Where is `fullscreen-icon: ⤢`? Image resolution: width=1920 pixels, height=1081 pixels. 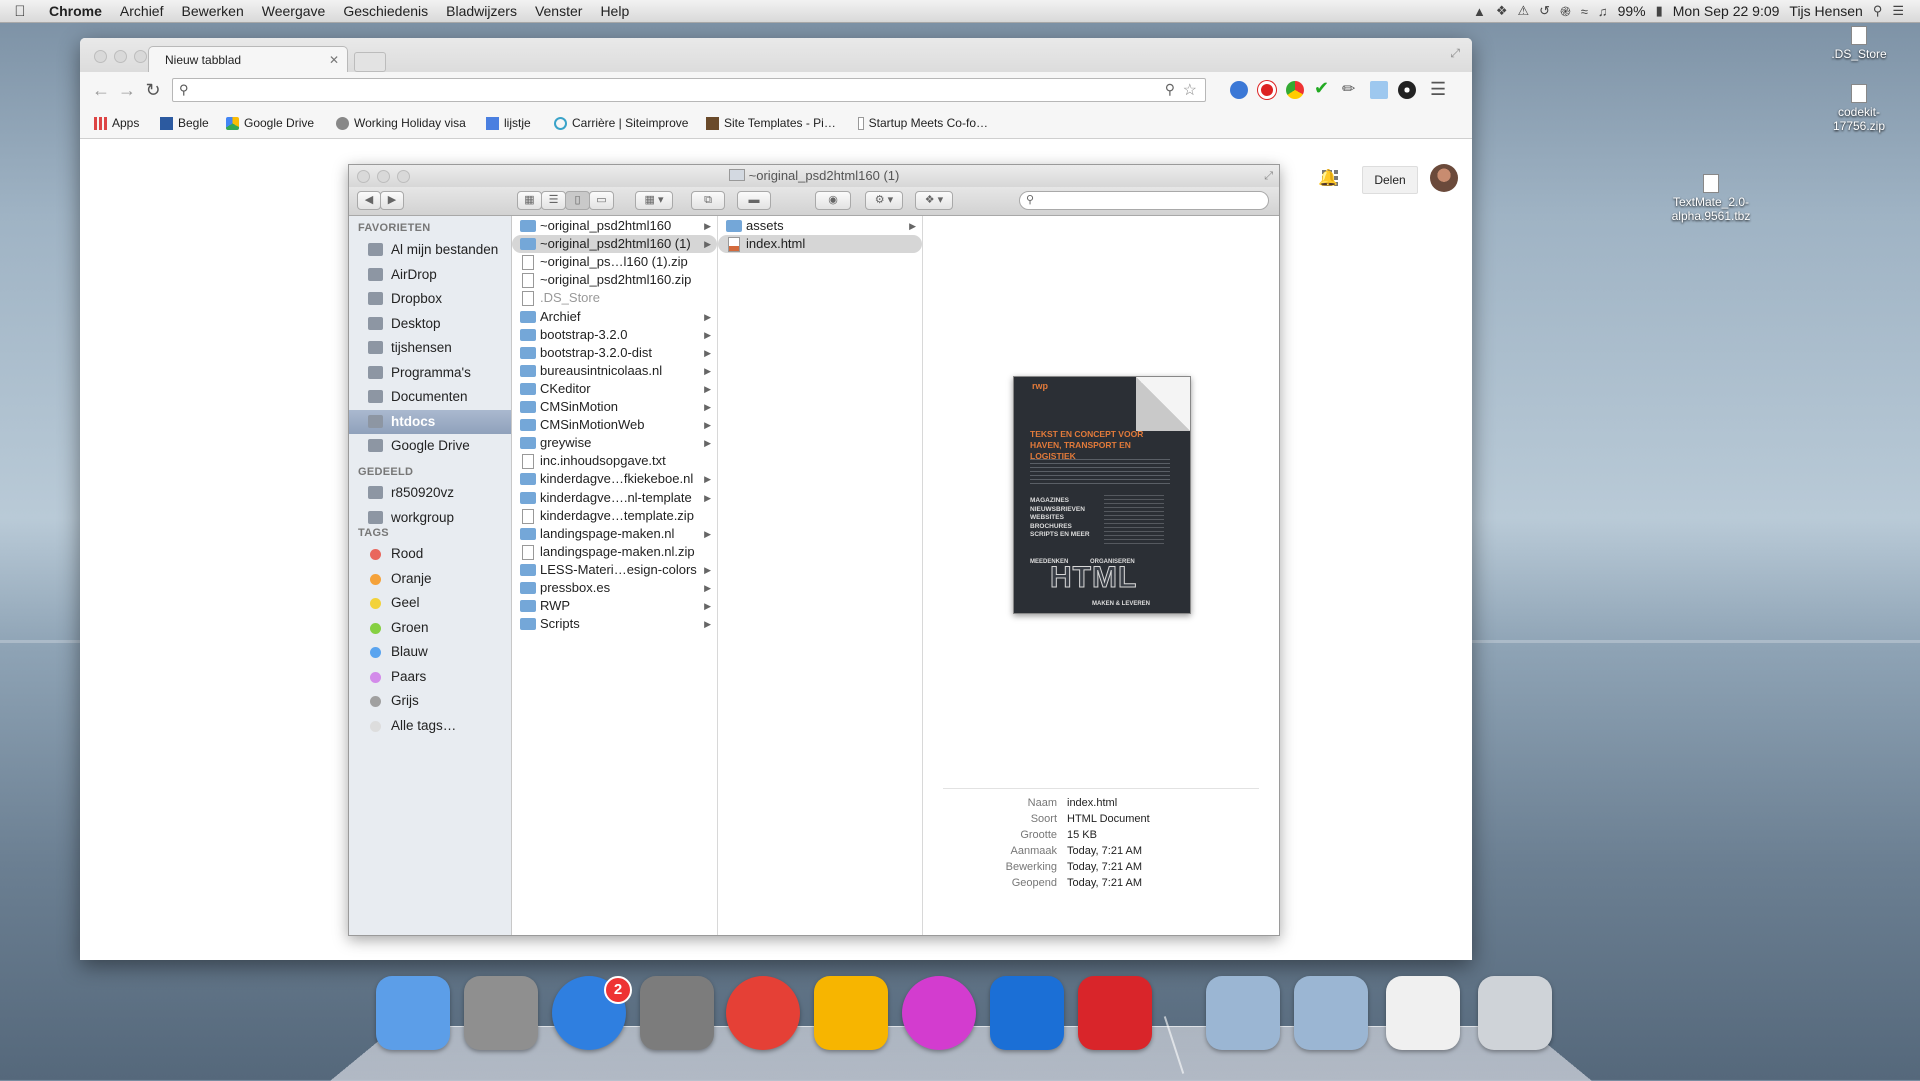 fullscreen-icon: ⤢ is located at coordinates (1455, 53).